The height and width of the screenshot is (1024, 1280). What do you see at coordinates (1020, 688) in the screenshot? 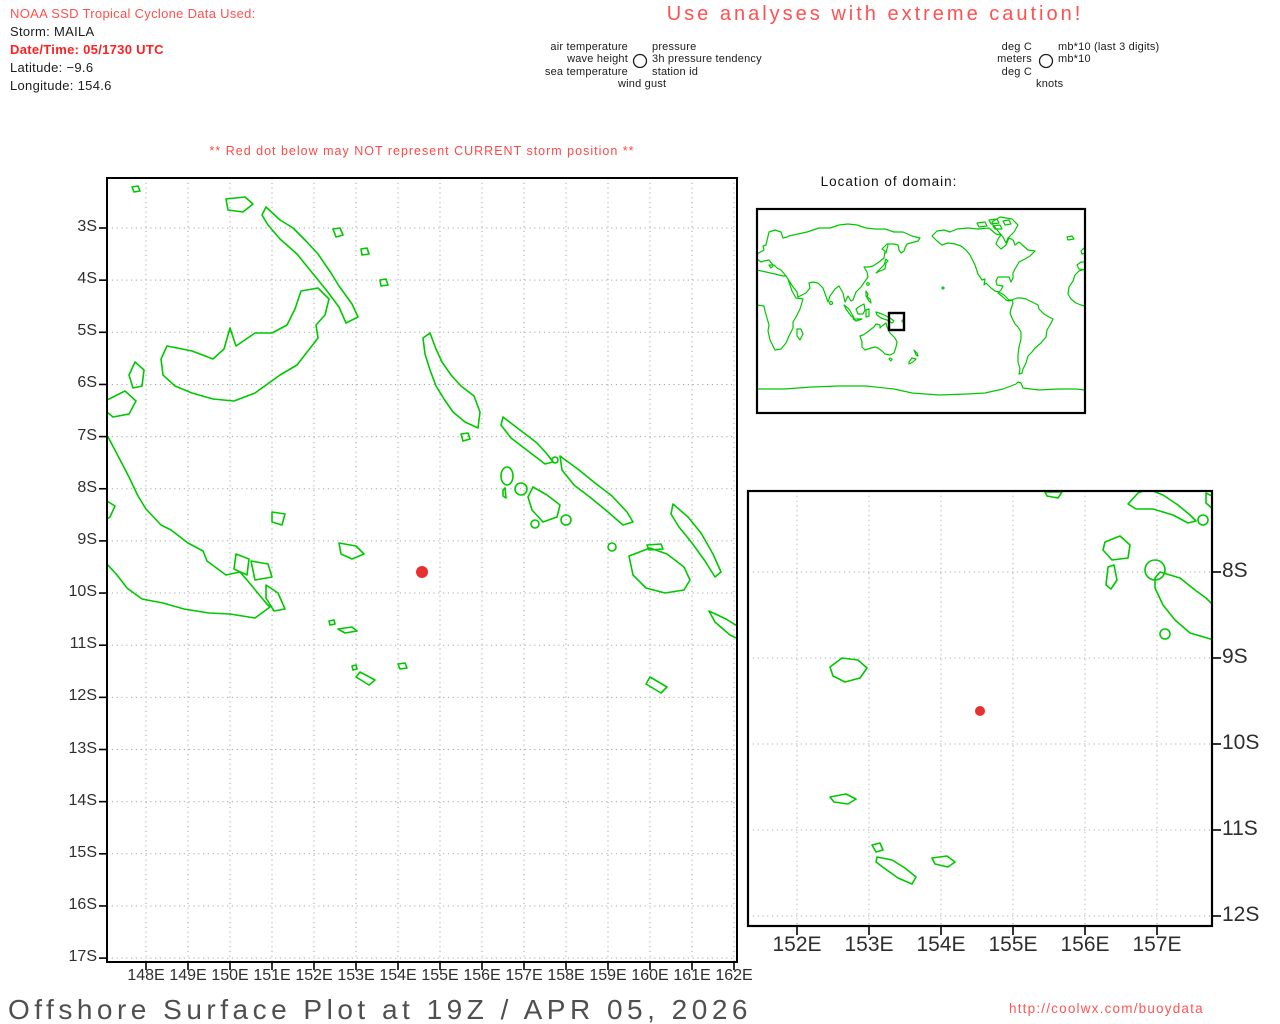
I see `zoom-map-coastlines` at bounding box center [1020, 688].